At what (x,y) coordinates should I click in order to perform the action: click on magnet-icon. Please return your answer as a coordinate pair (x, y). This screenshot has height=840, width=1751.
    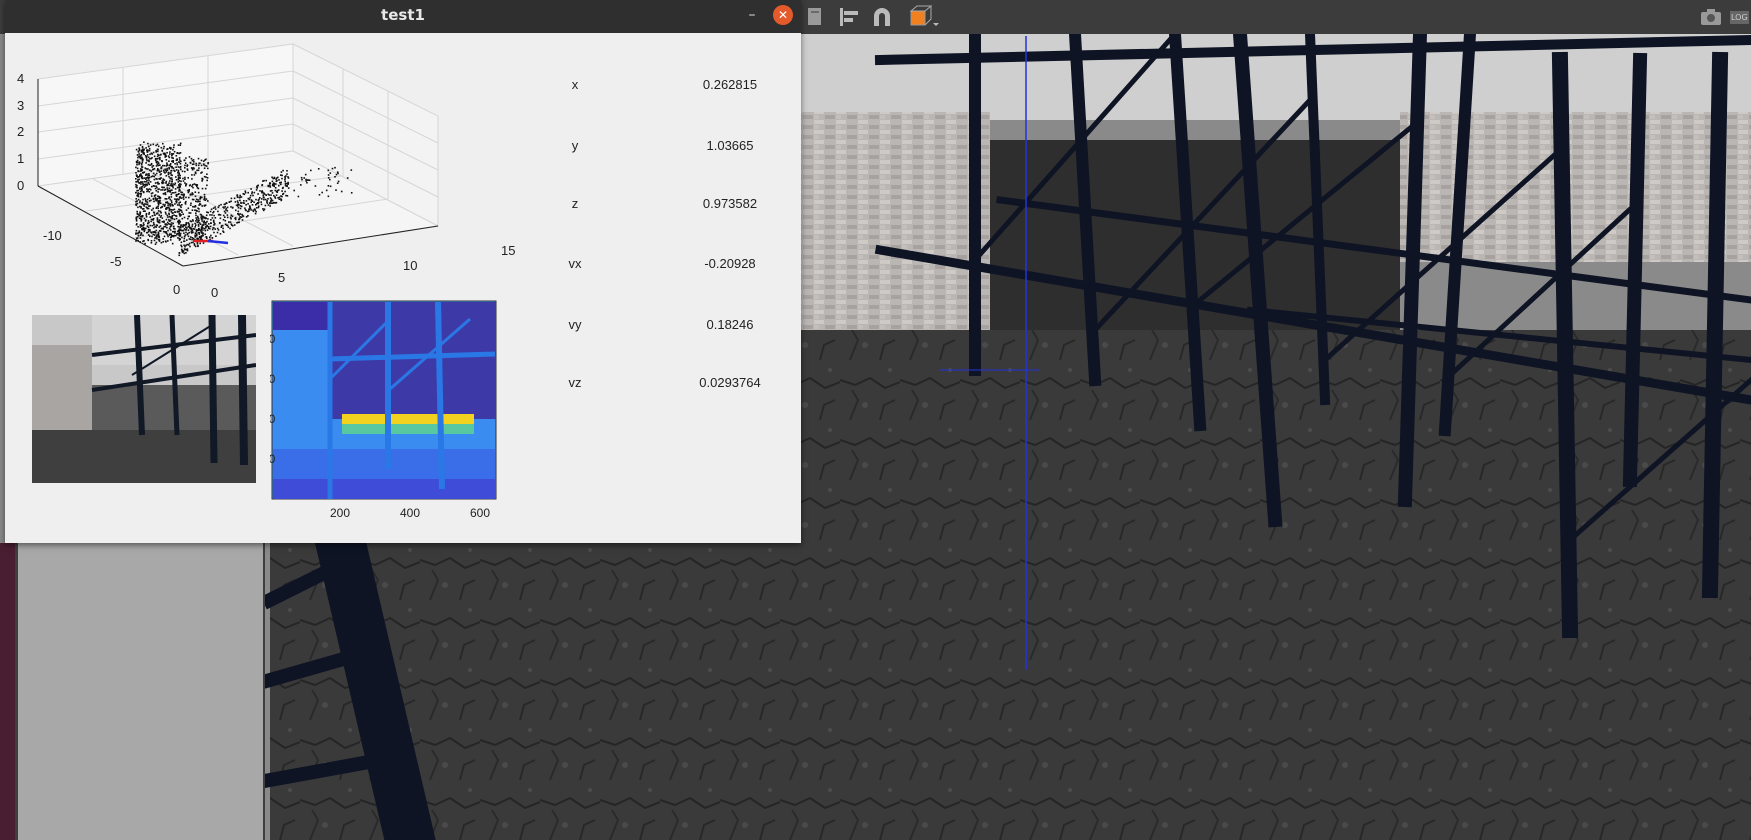
    Looking at the image, I should click on (882, 17).